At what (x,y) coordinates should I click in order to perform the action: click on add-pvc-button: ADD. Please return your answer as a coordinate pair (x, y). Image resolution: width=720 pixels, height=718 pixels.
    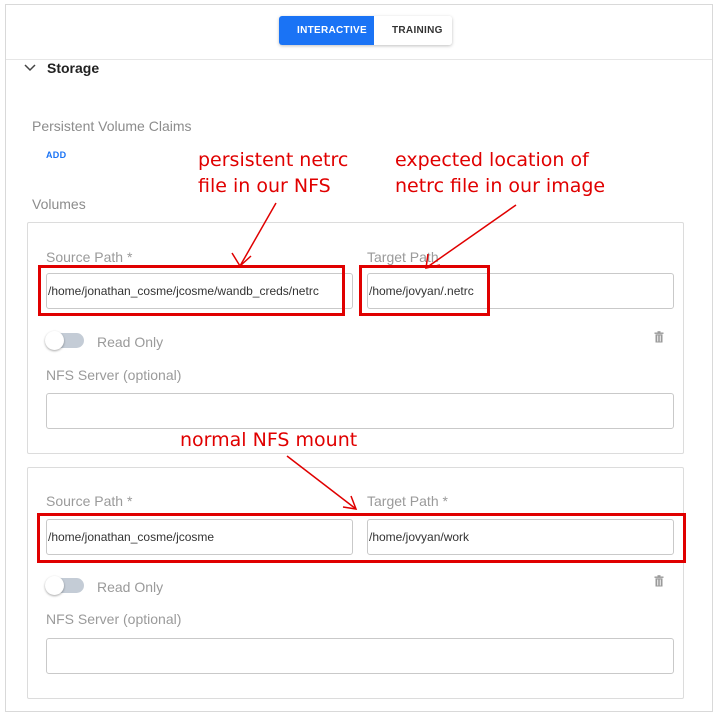
    Looking at the image, I should click on (56, 155).